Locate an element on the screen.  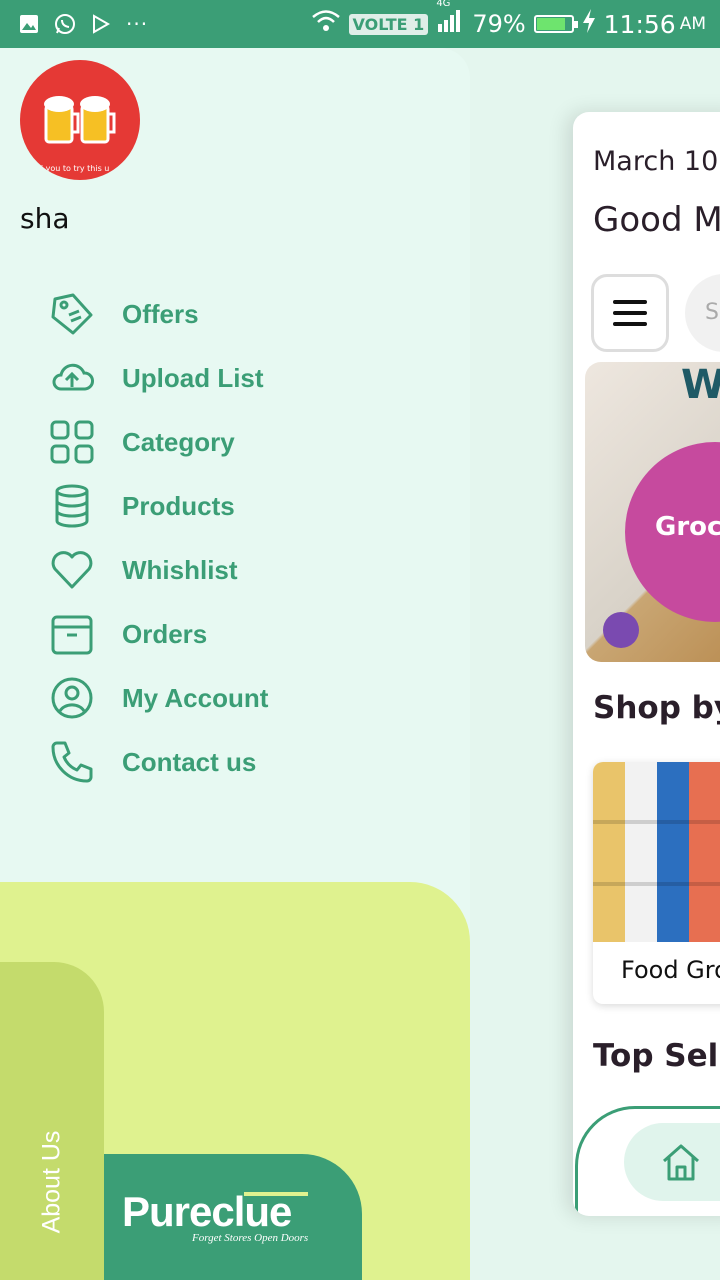
charging-icon is located at coordinates (589, 24).